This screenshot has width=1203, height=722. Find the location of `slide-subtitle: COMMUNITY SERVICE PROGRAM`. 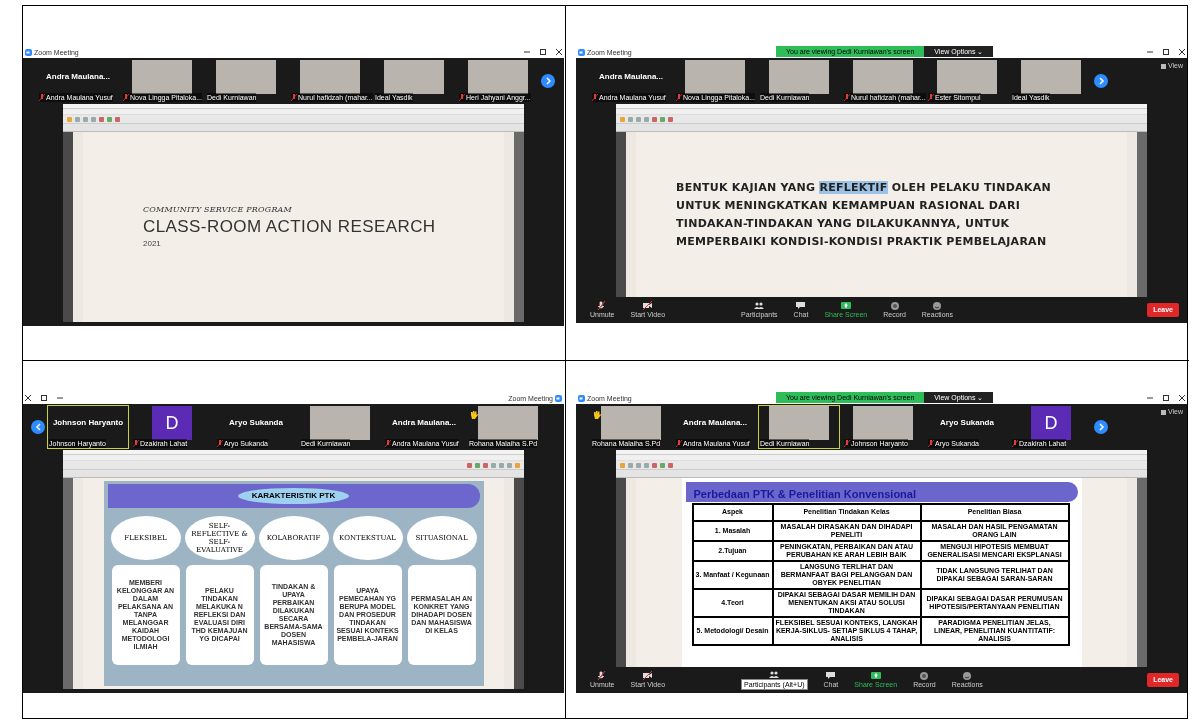

slide-subtitle: COMMUNITY SERVICE PROGRAM is located at coordinates (217, 210).